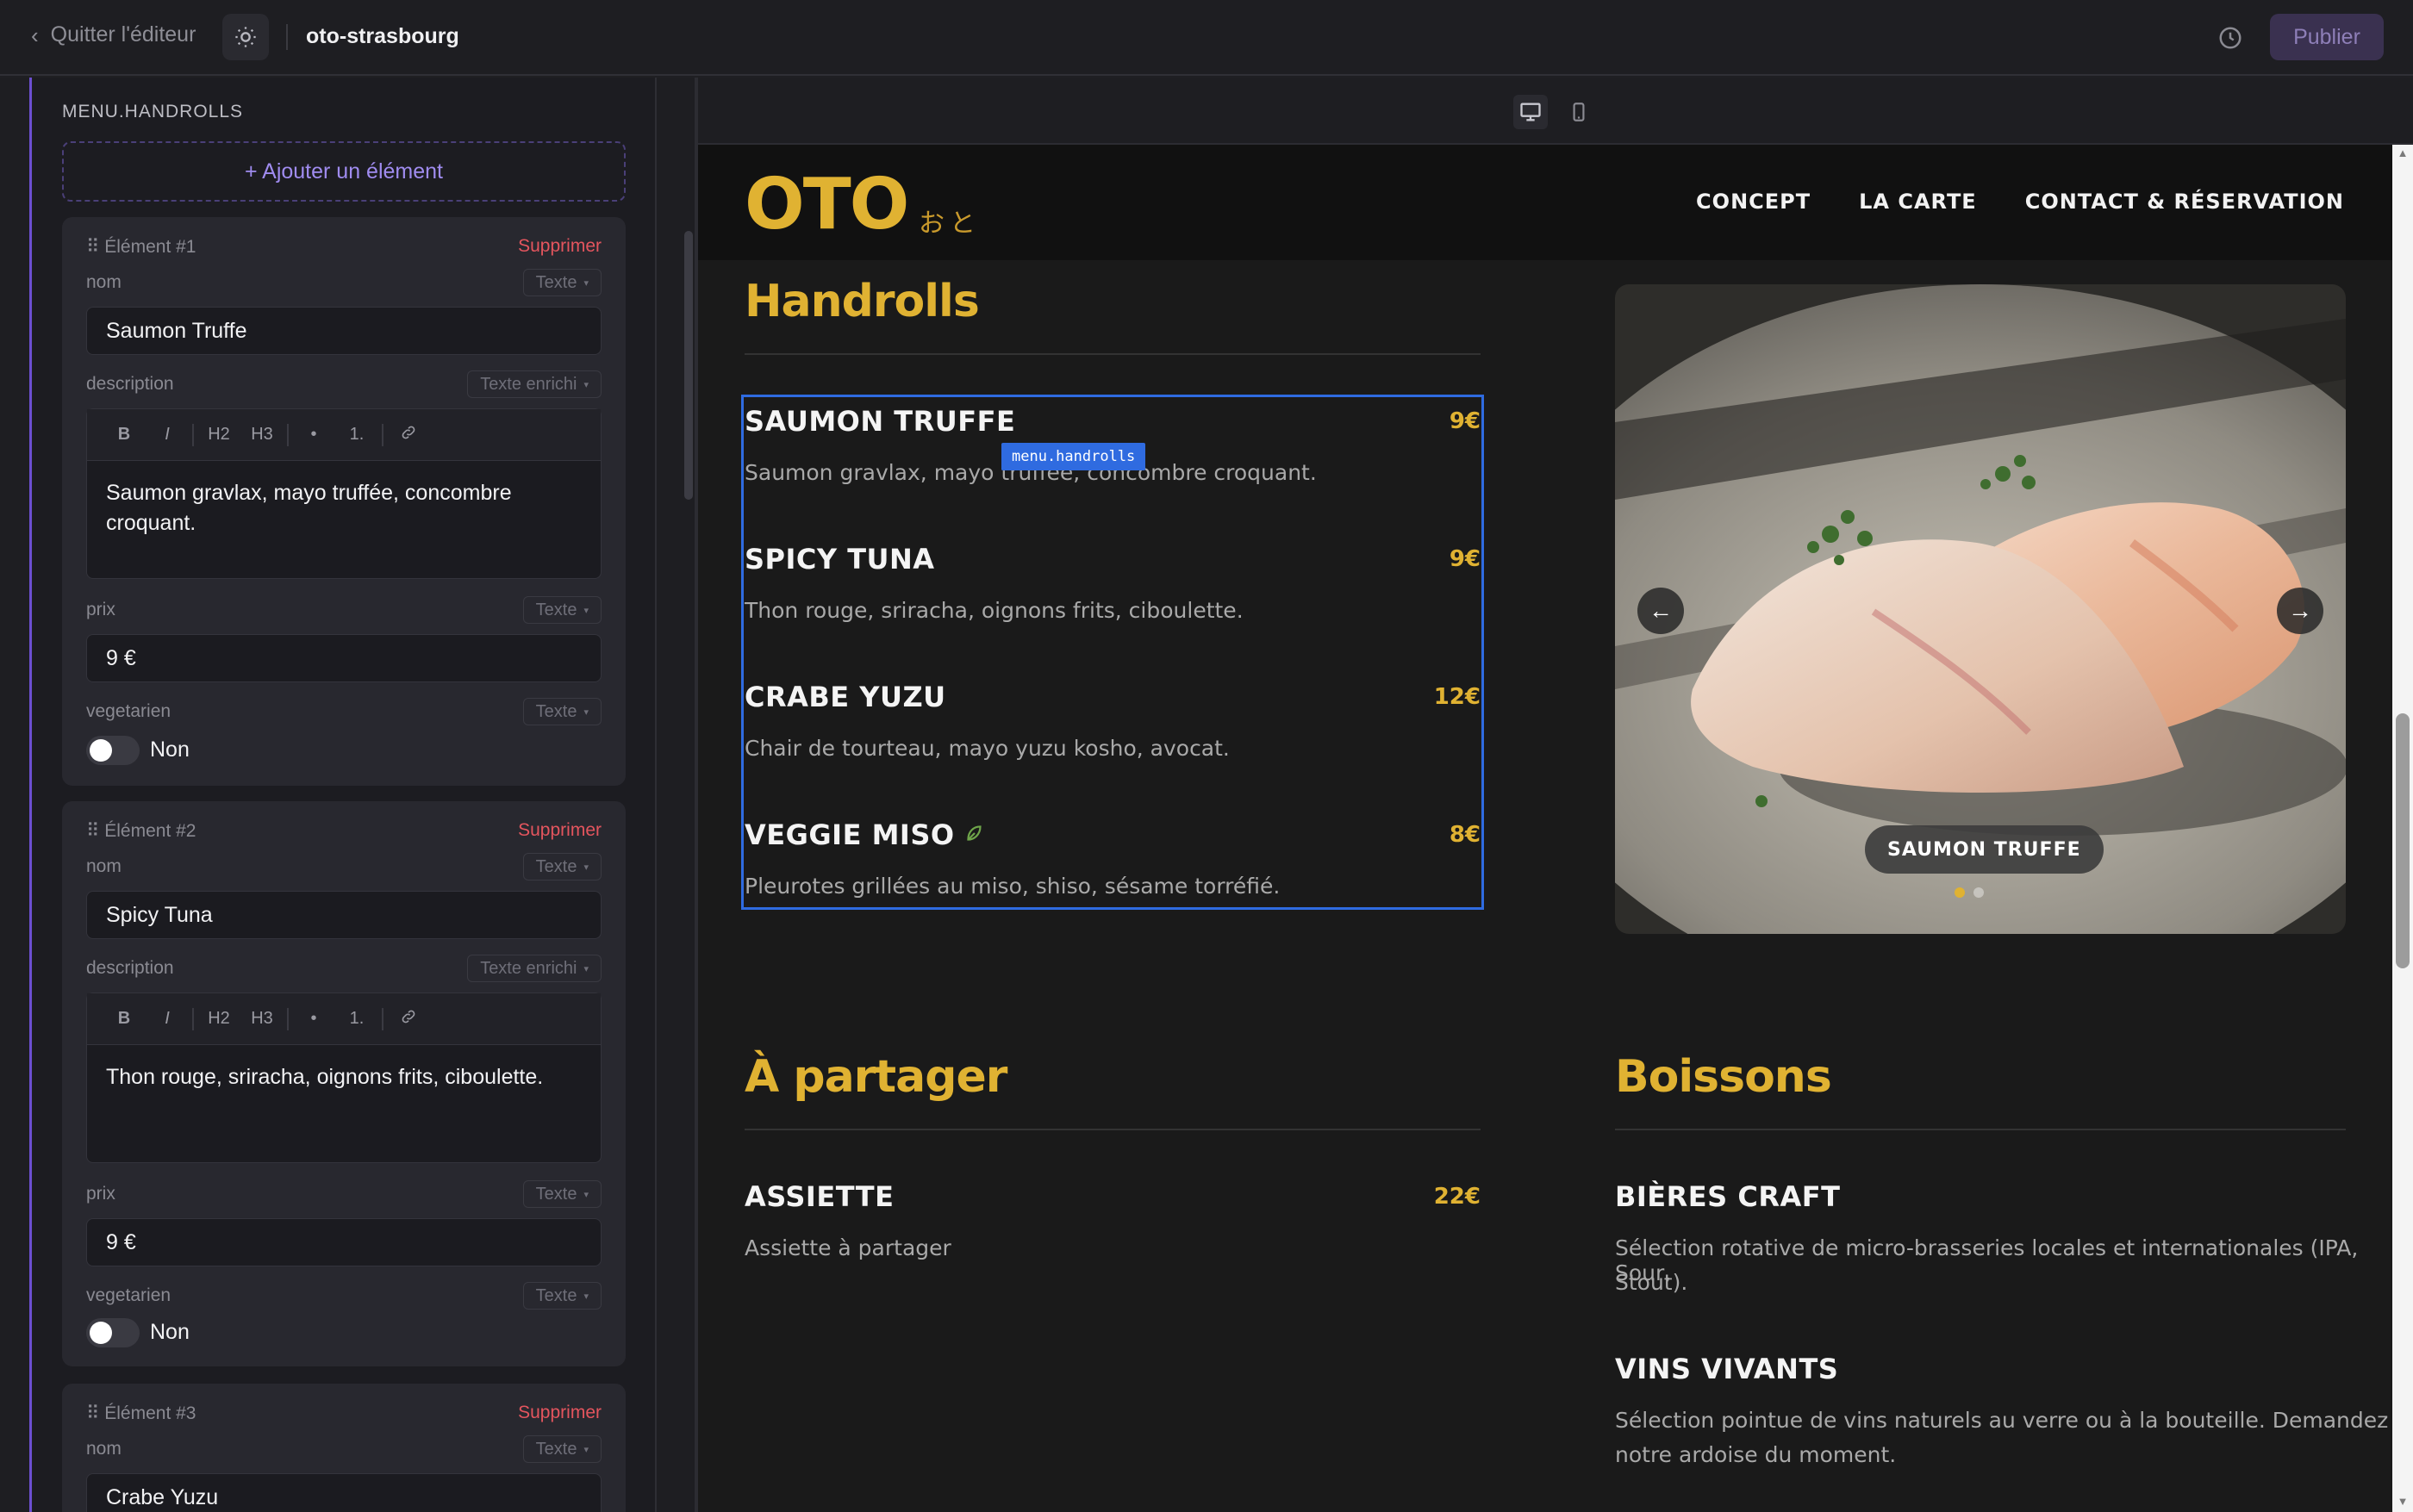 Image resolution: width=2413 pixels, height=1512 pixels. I want to click on section-heading-boissons: Boissons, so click(1723, 1077).